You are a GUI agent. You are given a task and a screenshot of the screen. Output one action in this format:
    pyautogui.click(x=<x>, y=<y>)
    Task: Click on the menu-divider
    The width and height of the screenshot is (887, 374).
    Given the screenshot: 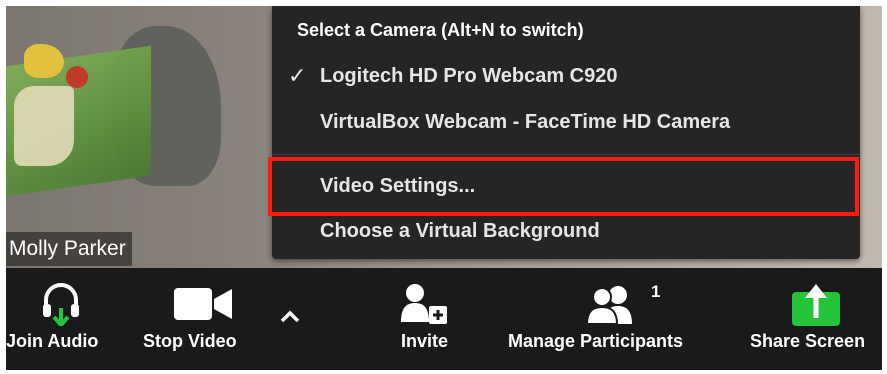 What is the action you would take?
    pyautogui.click(x=566, y=154)
    